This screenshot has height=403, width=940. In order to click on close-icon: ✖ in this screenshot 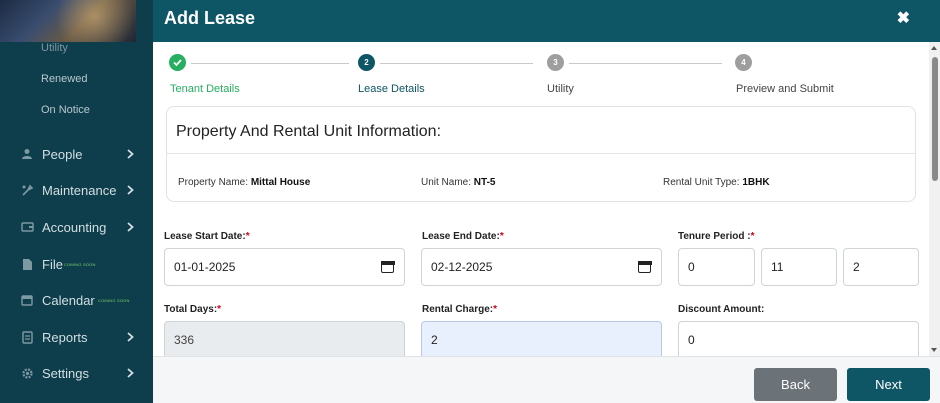, I will do `click(903, 18)`.